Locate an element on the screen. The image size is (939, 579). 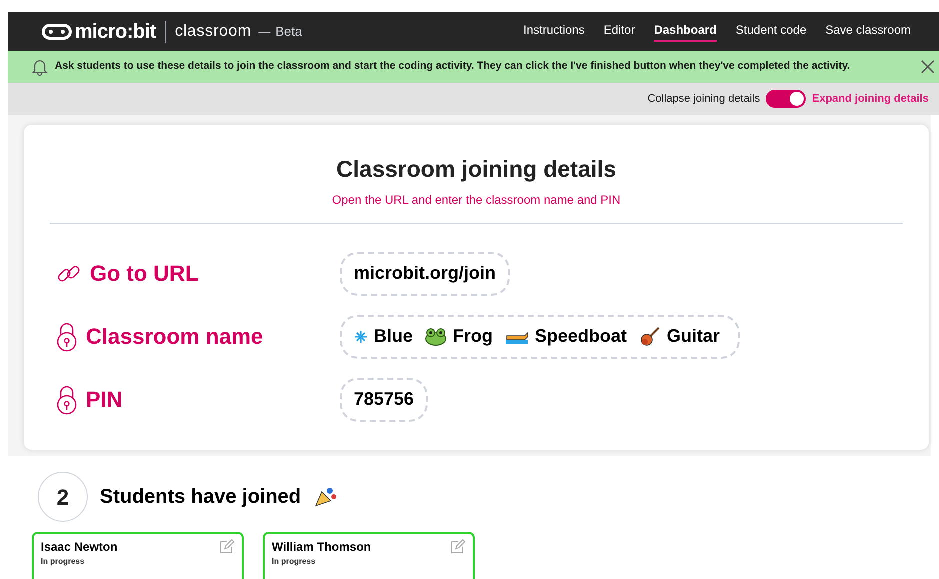
student-name: Isaac Newton is located at coordinates (79, 547).